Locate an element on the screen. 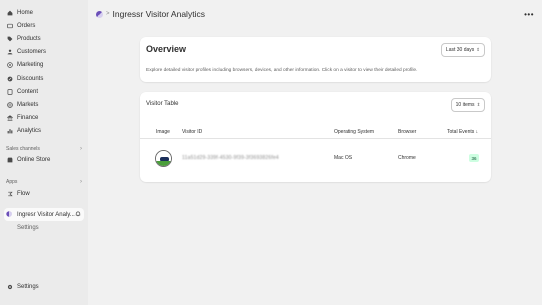  visitor-avatar is located at coordinates (163, 158).